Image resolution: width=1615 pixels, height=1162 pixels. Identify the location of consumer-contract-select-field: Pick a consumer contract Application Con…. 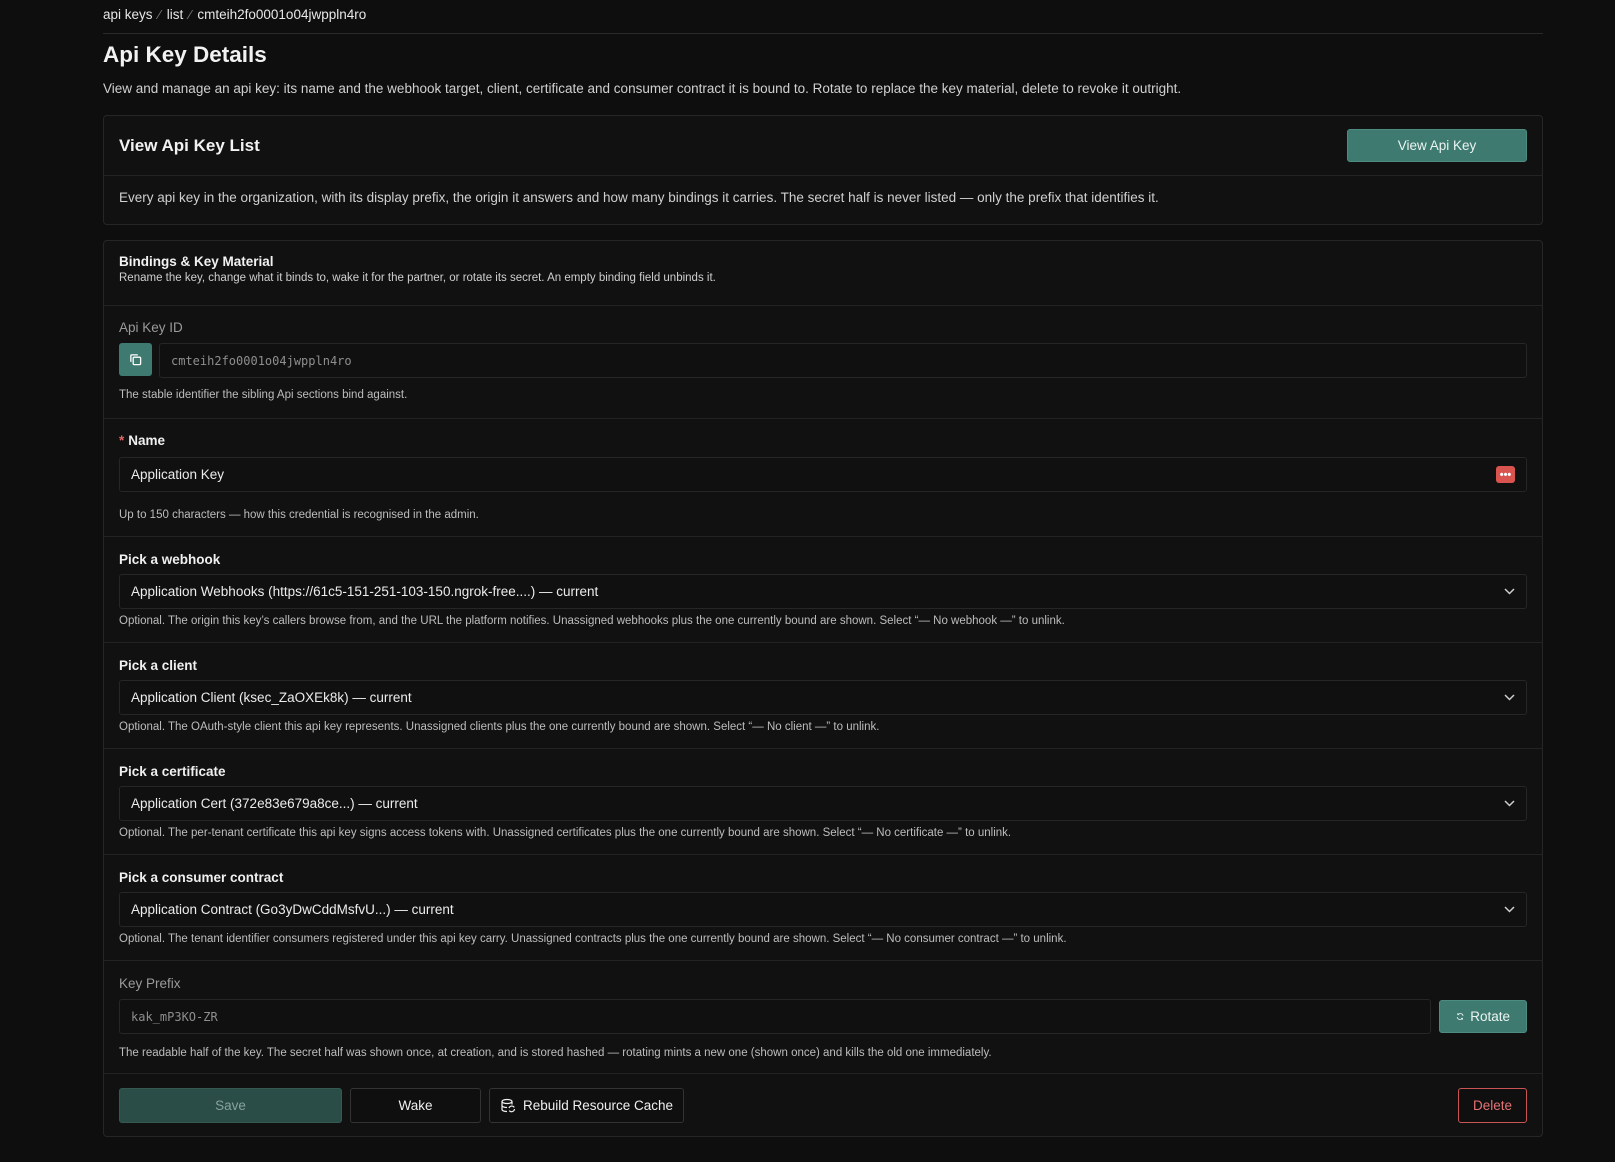
(823, 908).